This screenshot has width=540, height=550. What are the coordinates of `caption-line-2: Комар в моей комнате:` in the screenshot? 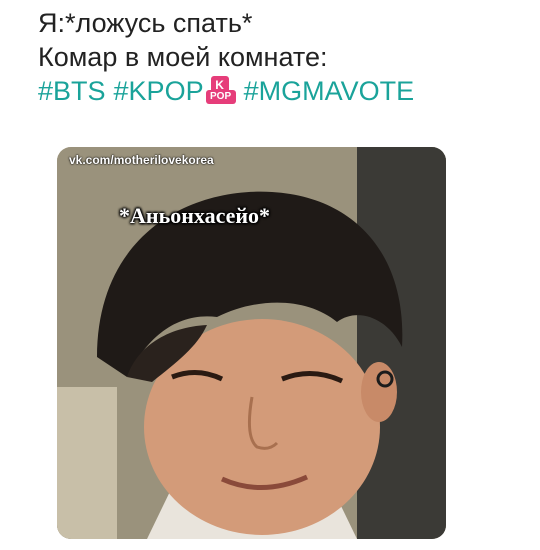 It's located at (183, 57).